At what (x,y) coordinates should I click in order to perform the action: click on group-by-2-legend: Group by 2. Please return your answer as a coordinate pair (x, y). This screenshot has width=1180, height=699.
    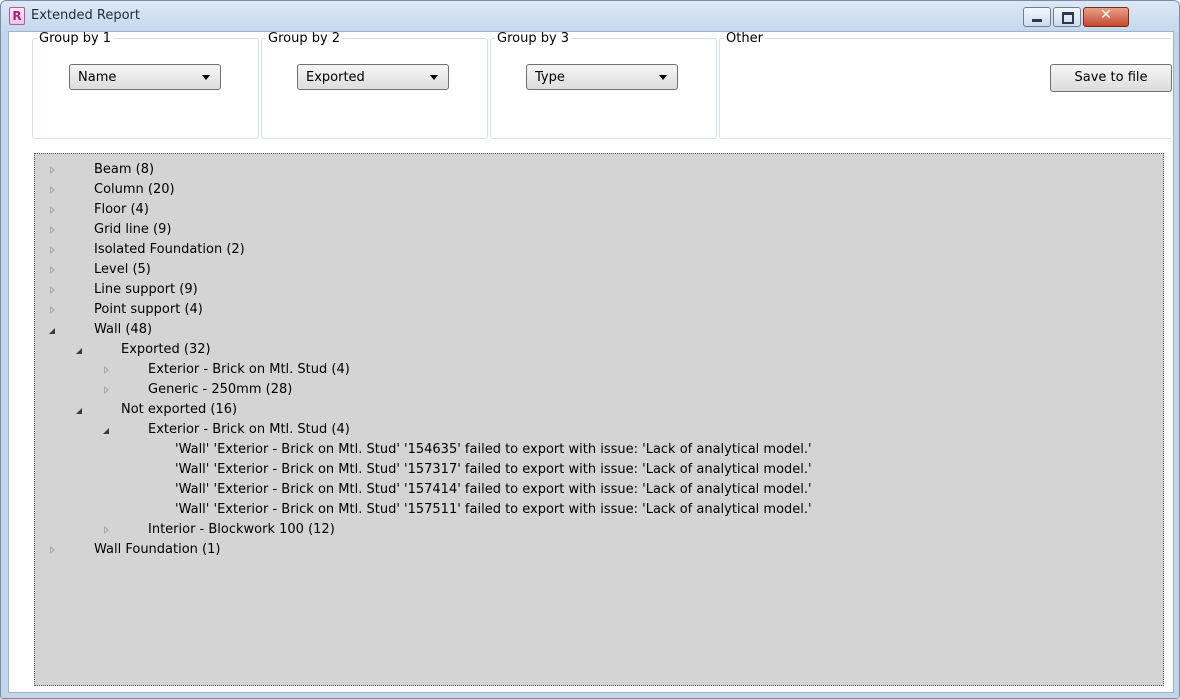
    Looking at the image, I should click on (304, 38).